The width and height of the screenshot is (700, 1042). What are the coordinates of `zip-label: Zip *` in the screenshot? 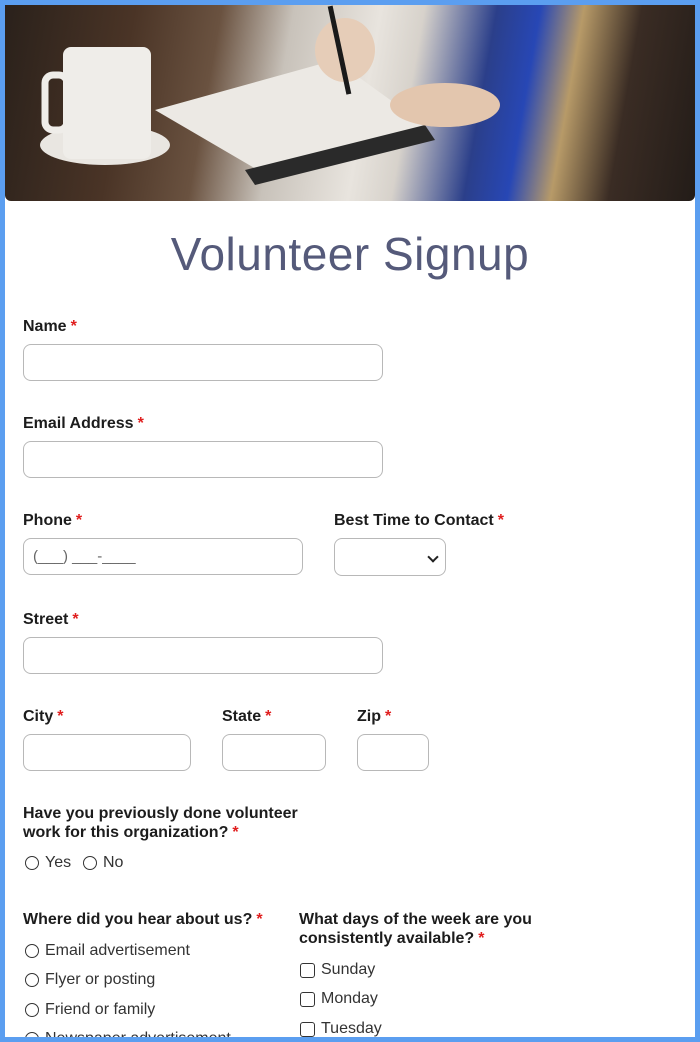 It's located at (374, 716).